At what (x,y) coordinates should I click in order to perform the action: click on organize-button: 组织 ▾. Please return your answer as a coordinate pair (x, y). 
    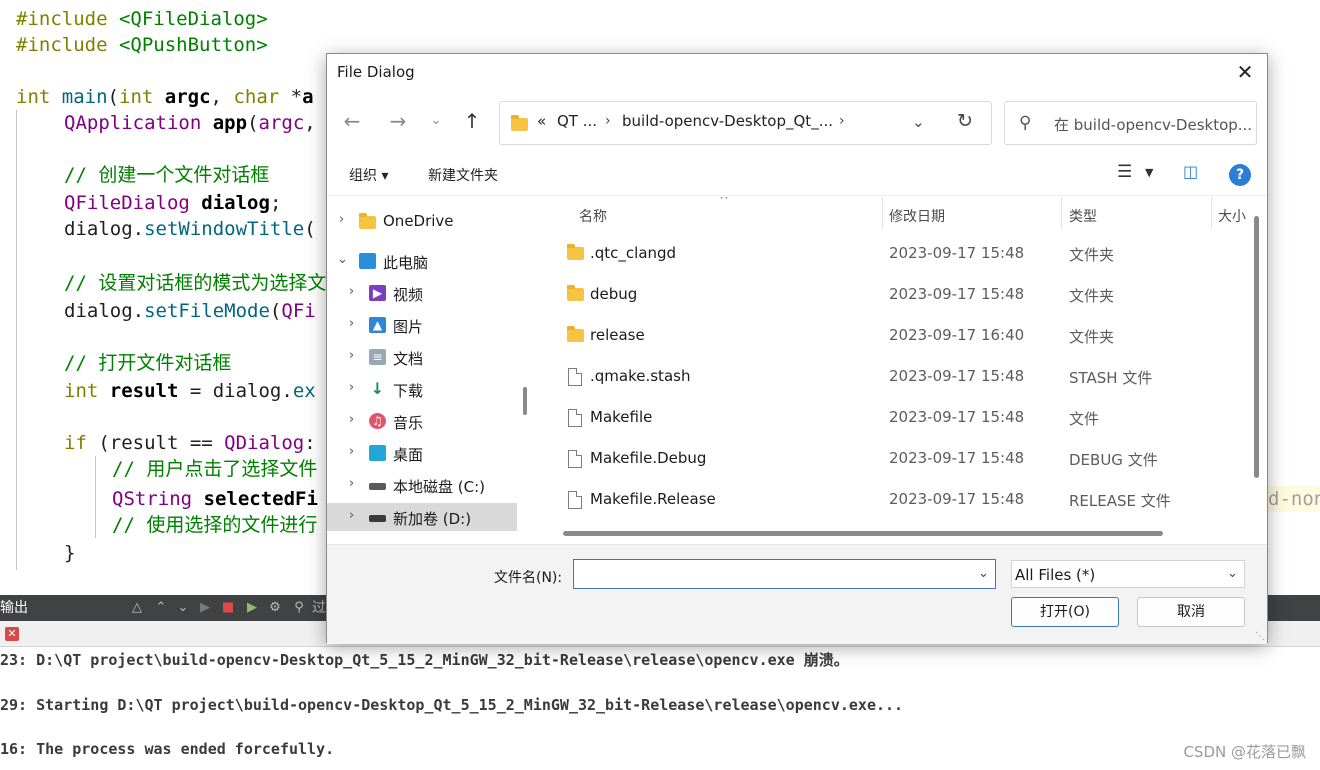
    Looking at the image, I should click on (368, 175).